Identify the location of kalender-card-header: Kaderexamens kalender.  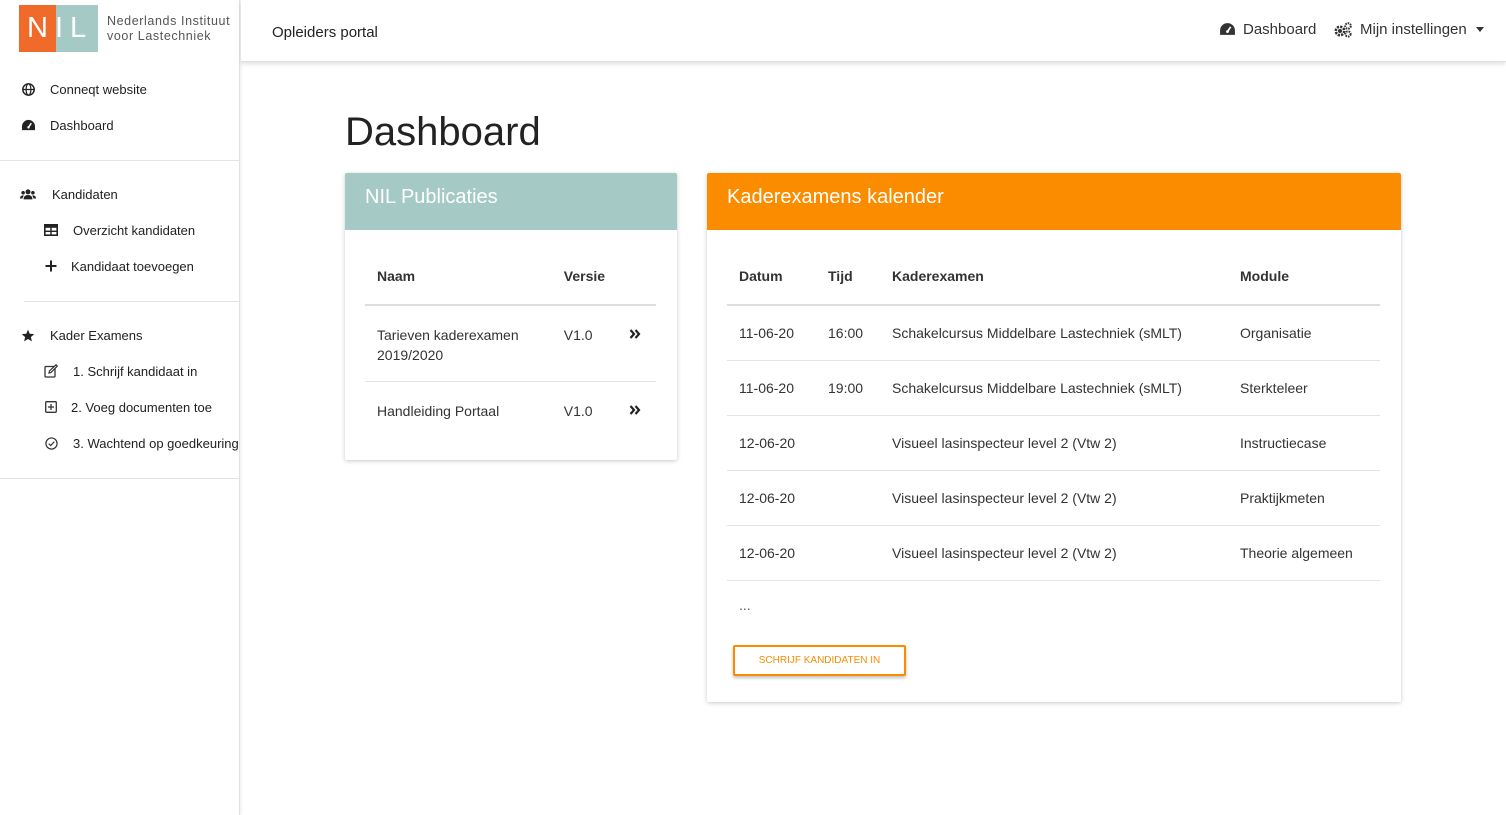
(1054, 201).